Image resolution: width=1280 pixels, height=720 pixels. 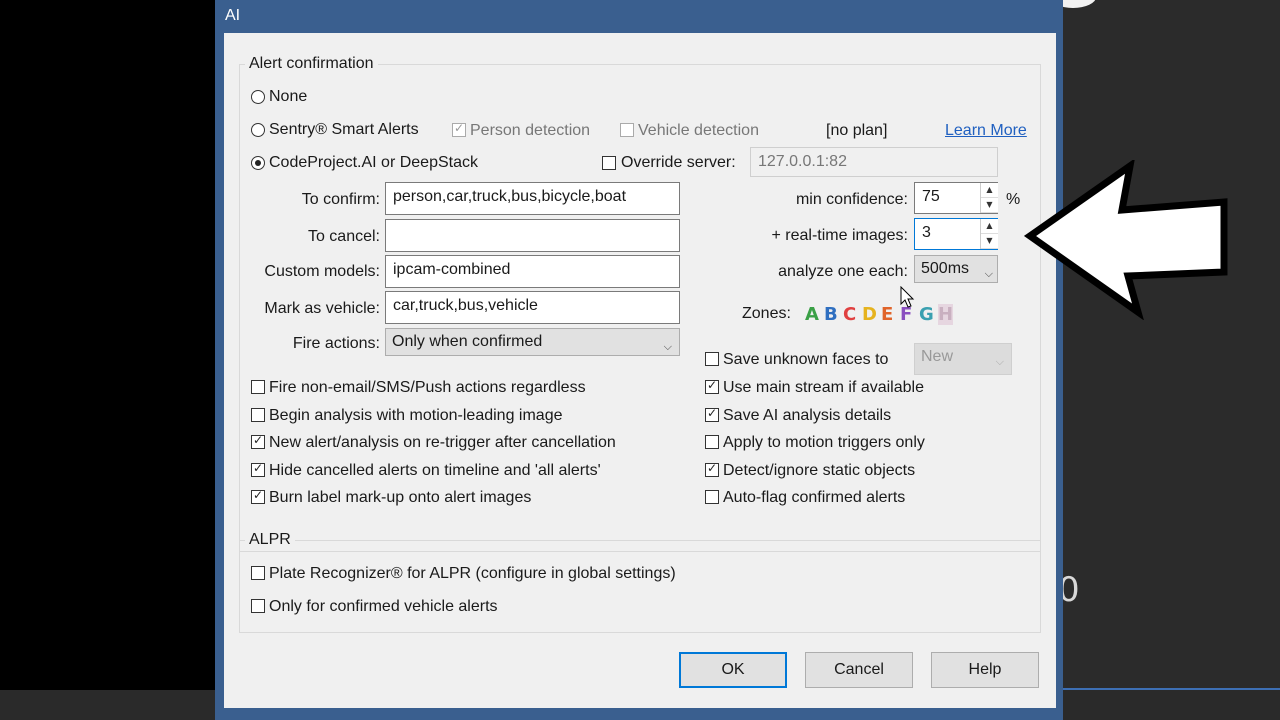 I want to click on to-cancel-field, so click(x=532, y=235).